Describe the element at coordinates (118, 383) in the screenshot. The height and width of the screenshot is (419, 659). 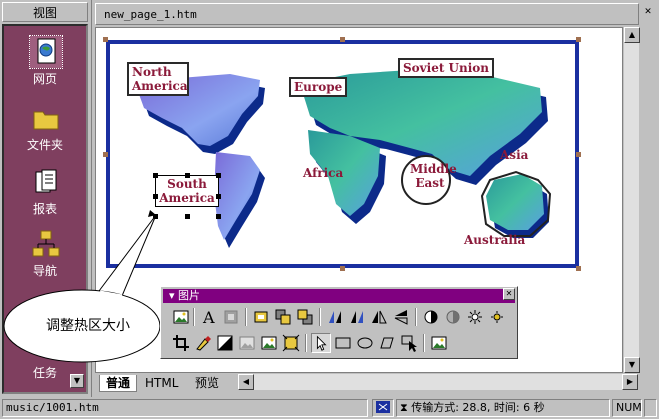
I see `tab-normal: 普通` at that location.